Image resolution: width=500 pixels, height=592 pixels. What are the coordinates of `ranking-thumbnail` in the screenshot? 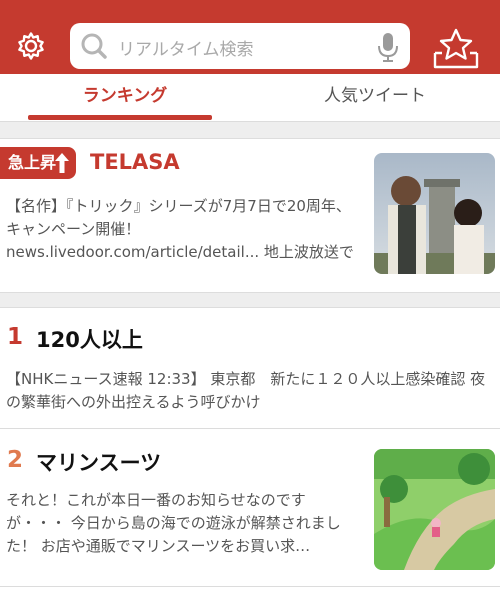 It's located at (434, 509).